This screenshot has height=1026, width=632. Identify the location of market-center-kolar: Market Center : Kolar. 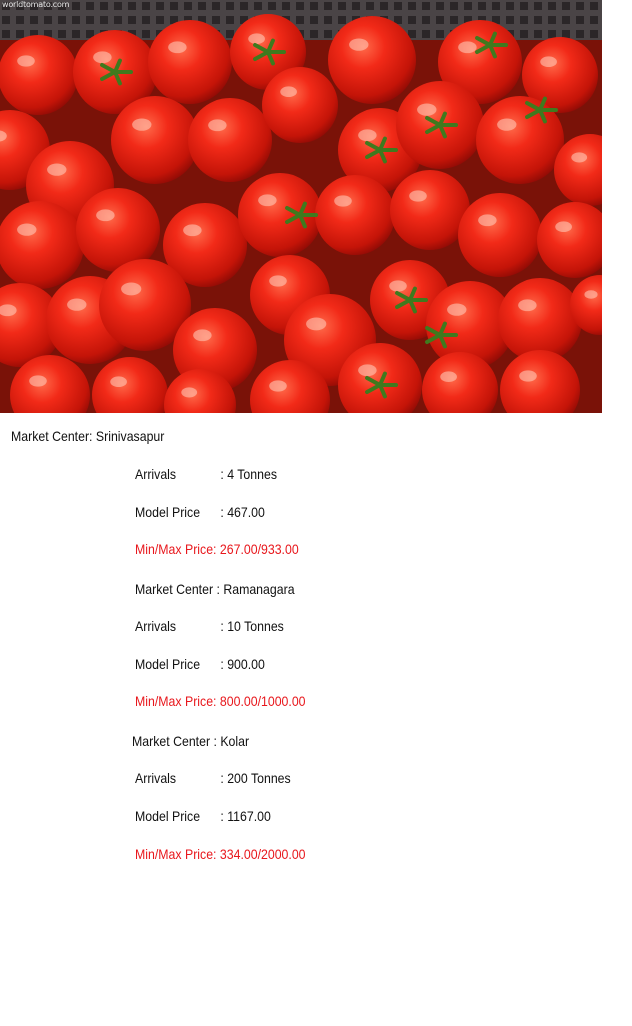
(191, 741).